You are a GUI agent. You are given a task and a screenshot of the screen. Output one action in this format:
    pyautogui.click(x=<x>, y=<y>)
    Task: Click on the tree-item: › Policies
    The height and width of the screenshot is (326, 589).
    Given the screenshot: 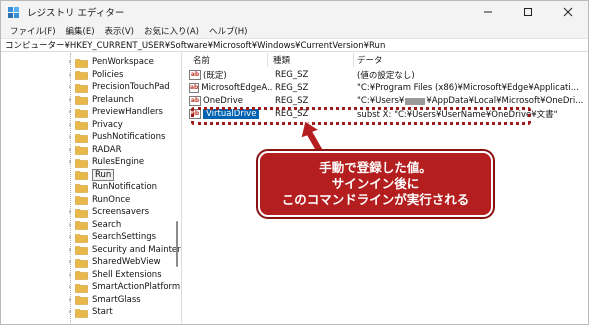 What is the action you would take?
    pyautogui.click(x=94, y=75)
    